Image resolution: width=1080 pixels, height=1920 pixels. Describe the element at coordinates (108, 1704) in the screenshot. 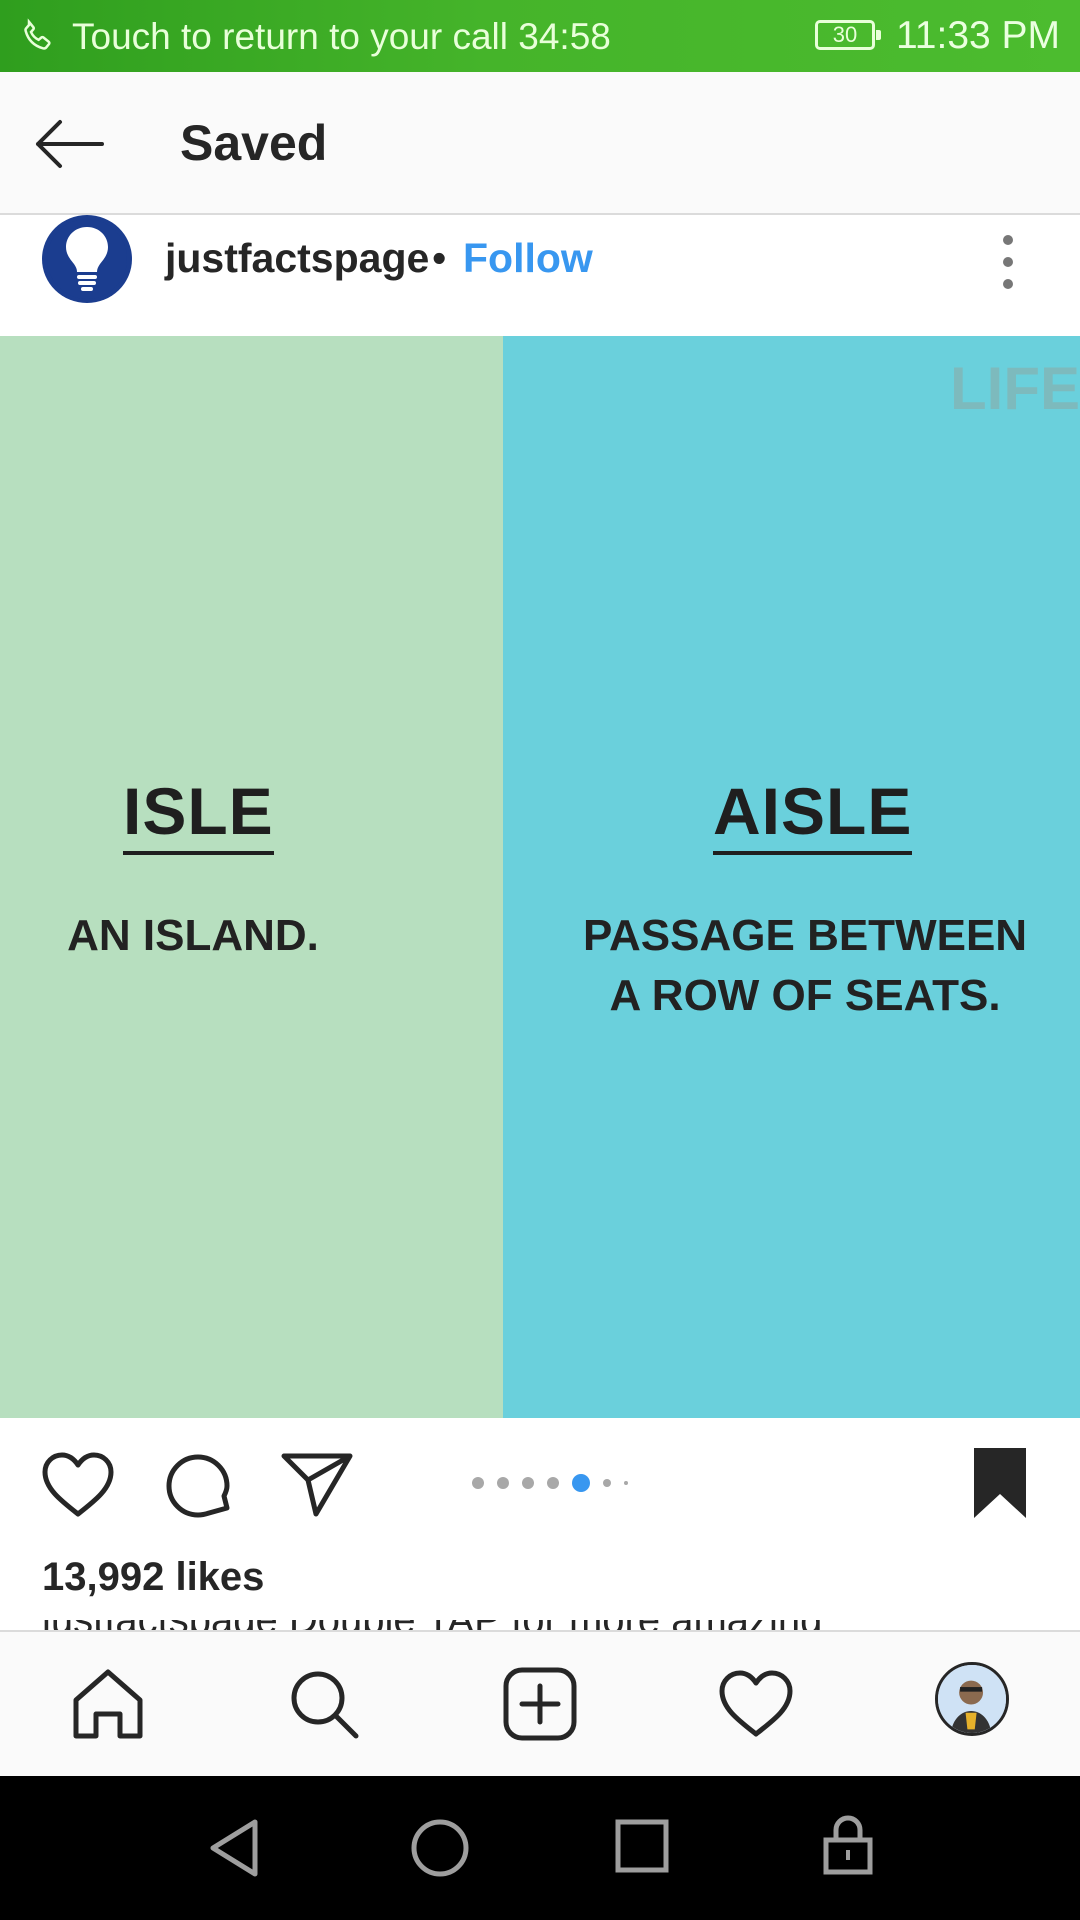

I see `home-icon` at that location.